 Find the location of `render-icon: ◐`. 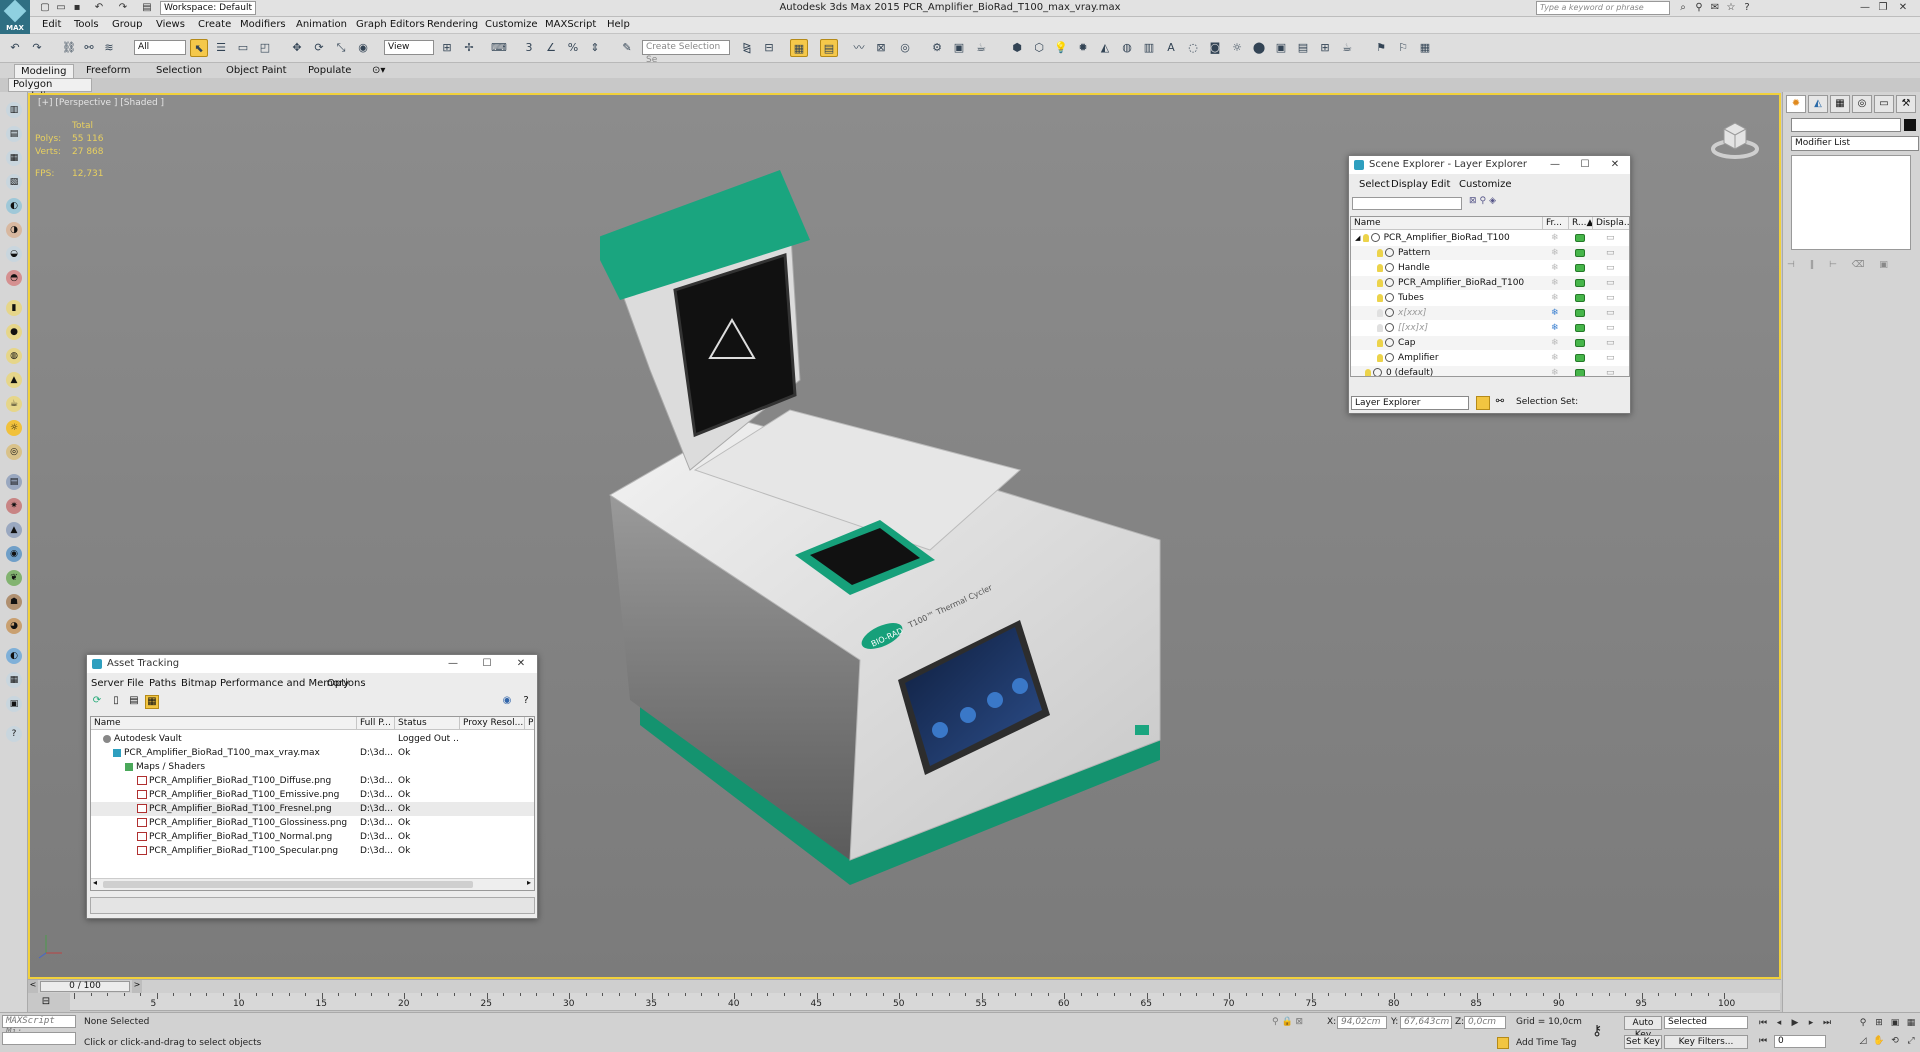

render-icon: ◐ is located at coordinates (14, 656).